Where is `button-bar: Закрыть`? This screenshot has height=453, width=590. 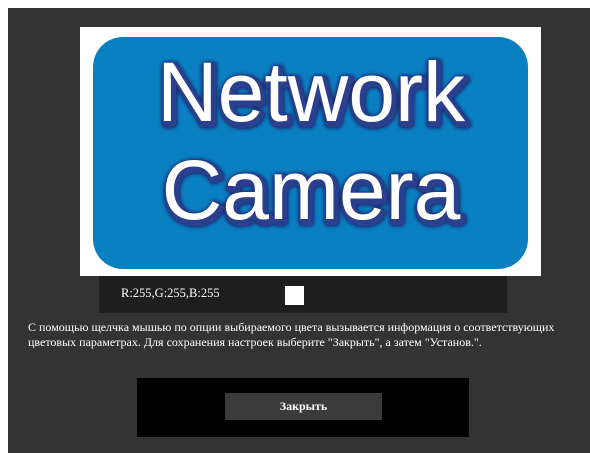
button-bar: Закрыть is located at coordinates (303, 407).